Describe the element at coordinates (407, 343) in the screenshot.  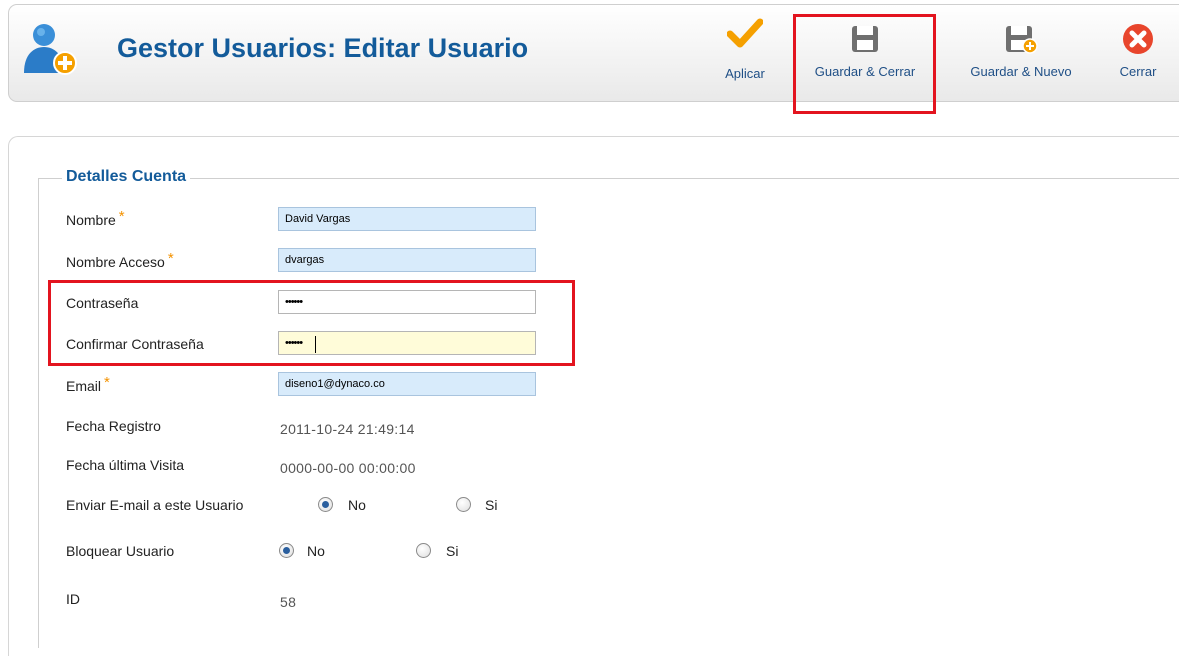
I see `confirm-password-input` at that location.